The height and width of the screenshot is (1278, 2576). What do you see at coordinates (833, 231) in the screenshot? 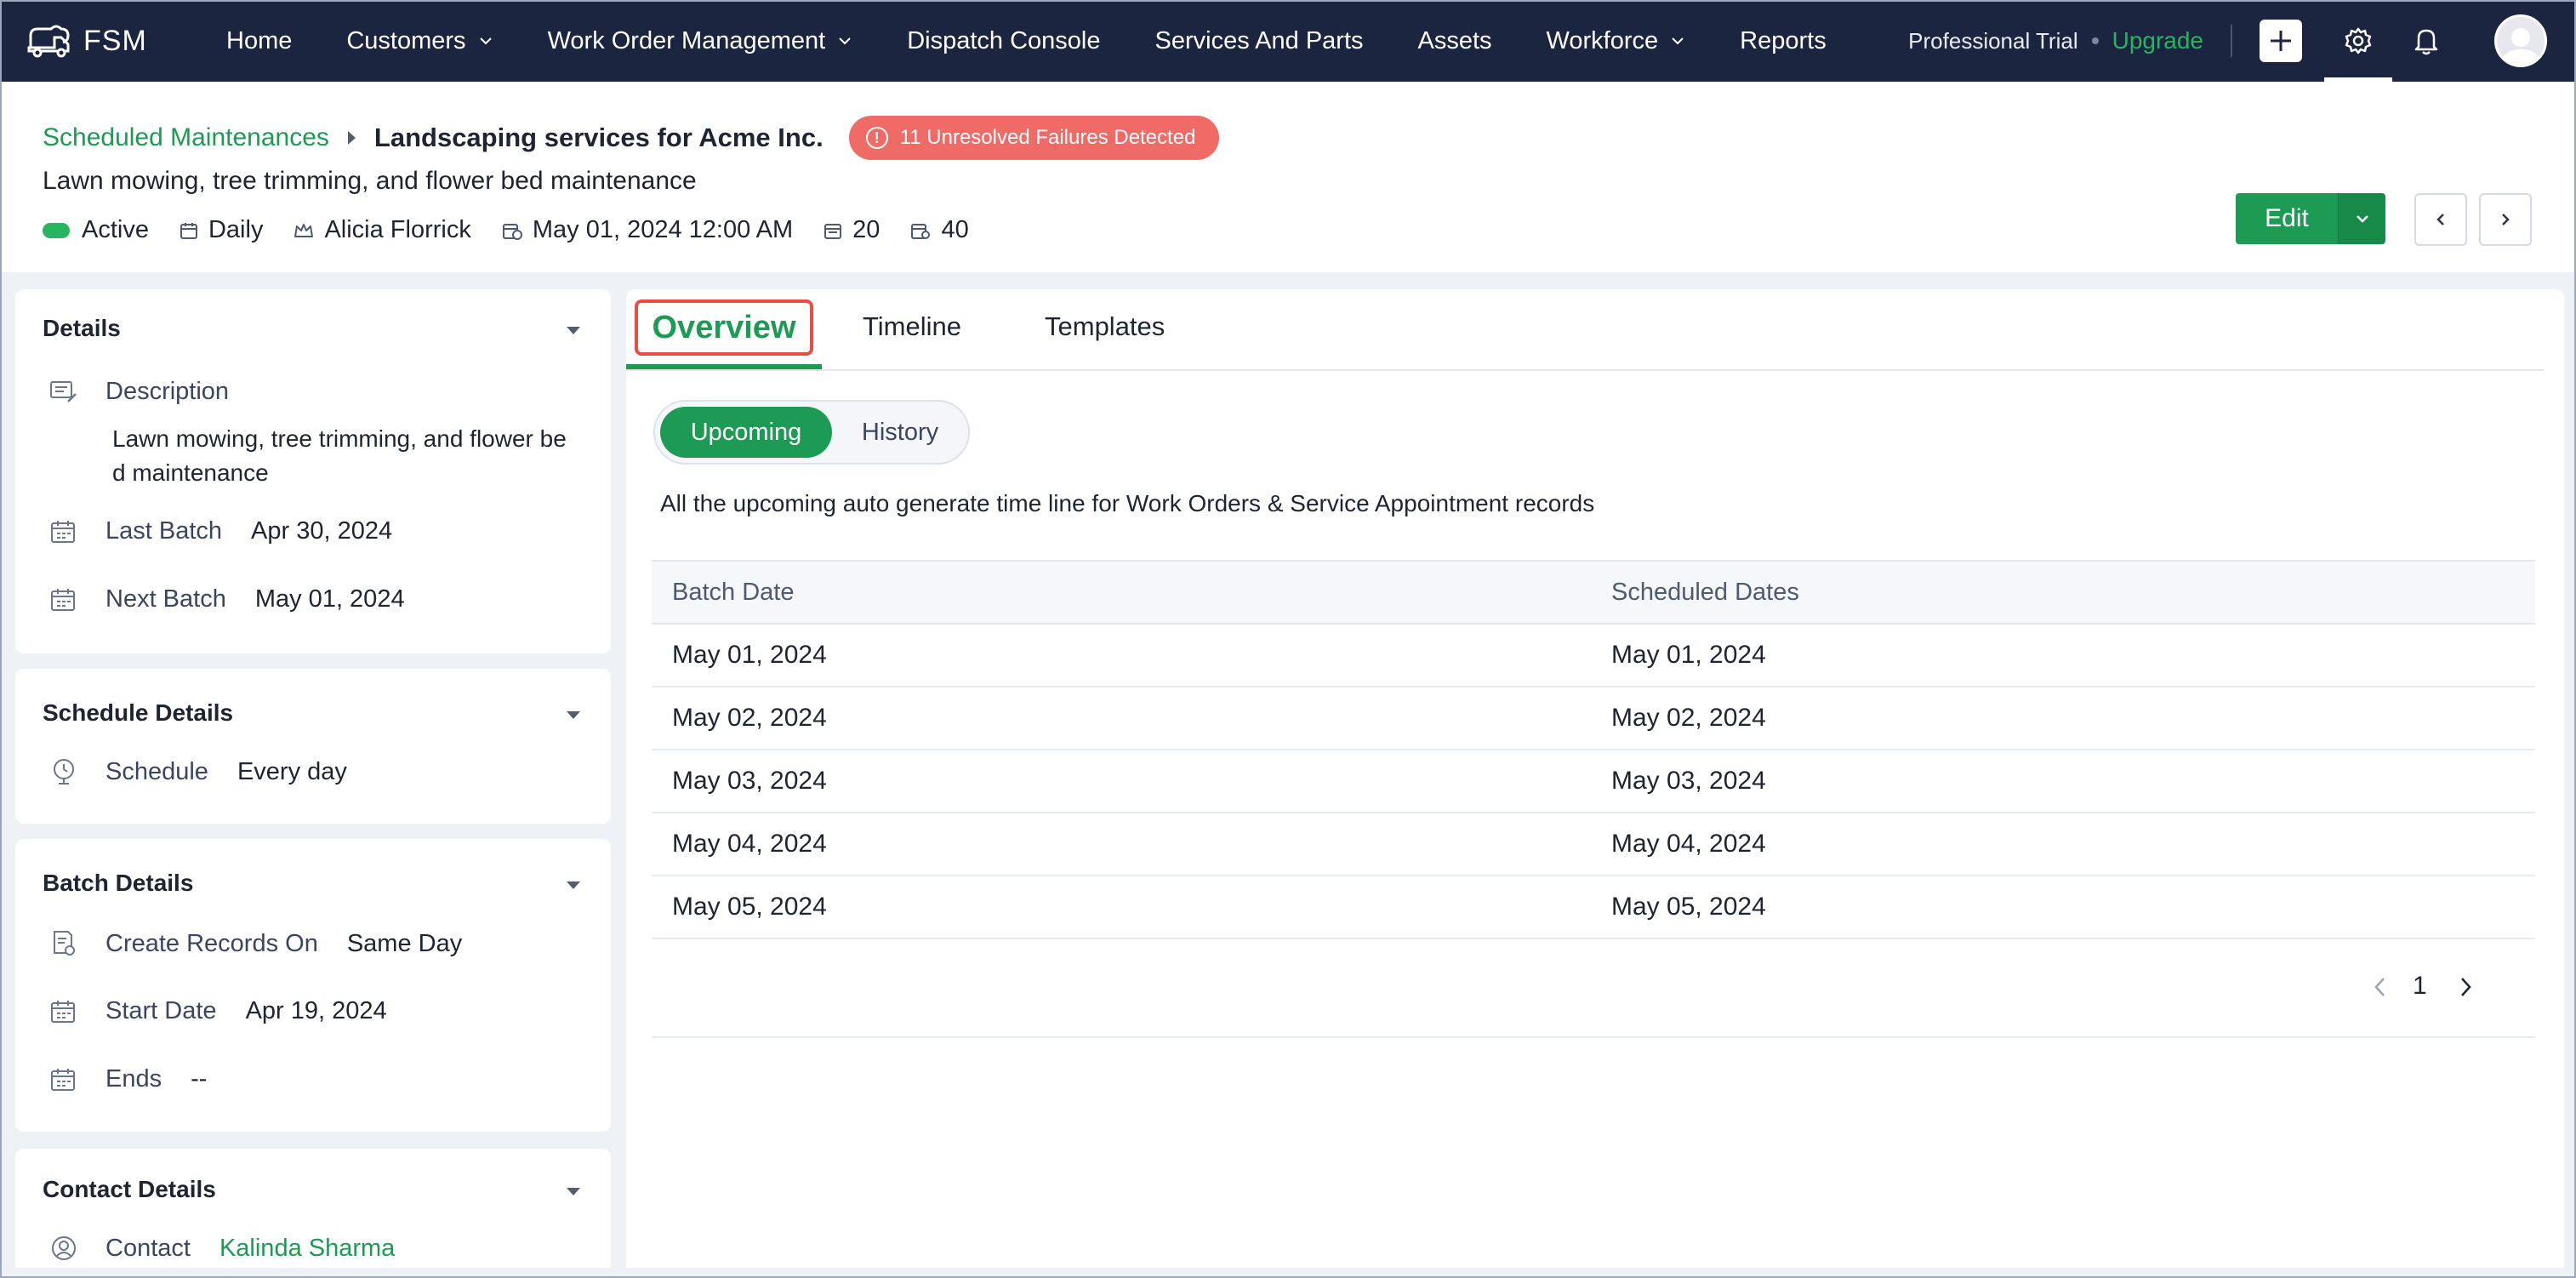
I see `calendar-list-icon` at bounding box center [833, 231].